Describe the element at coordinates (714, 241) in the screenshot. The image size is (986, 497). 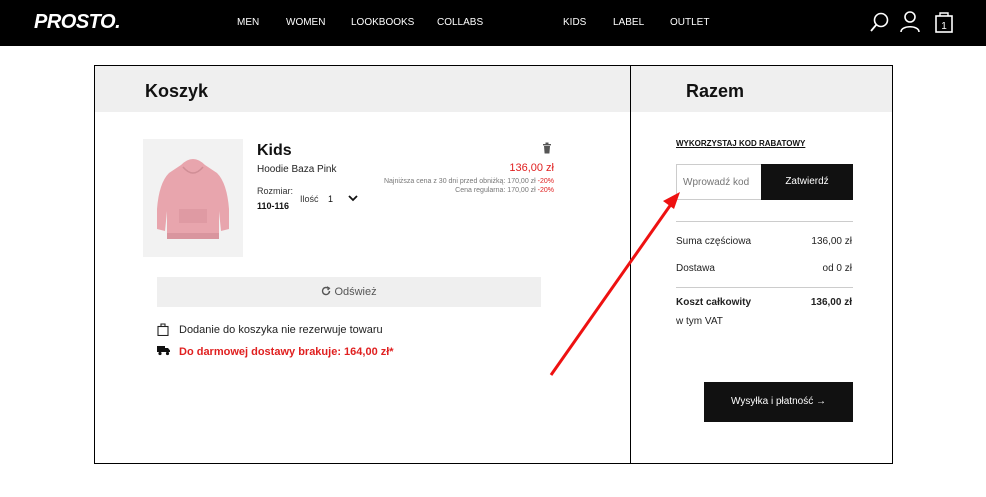
I see `subtotal-label: Suma częściowa` at that location.